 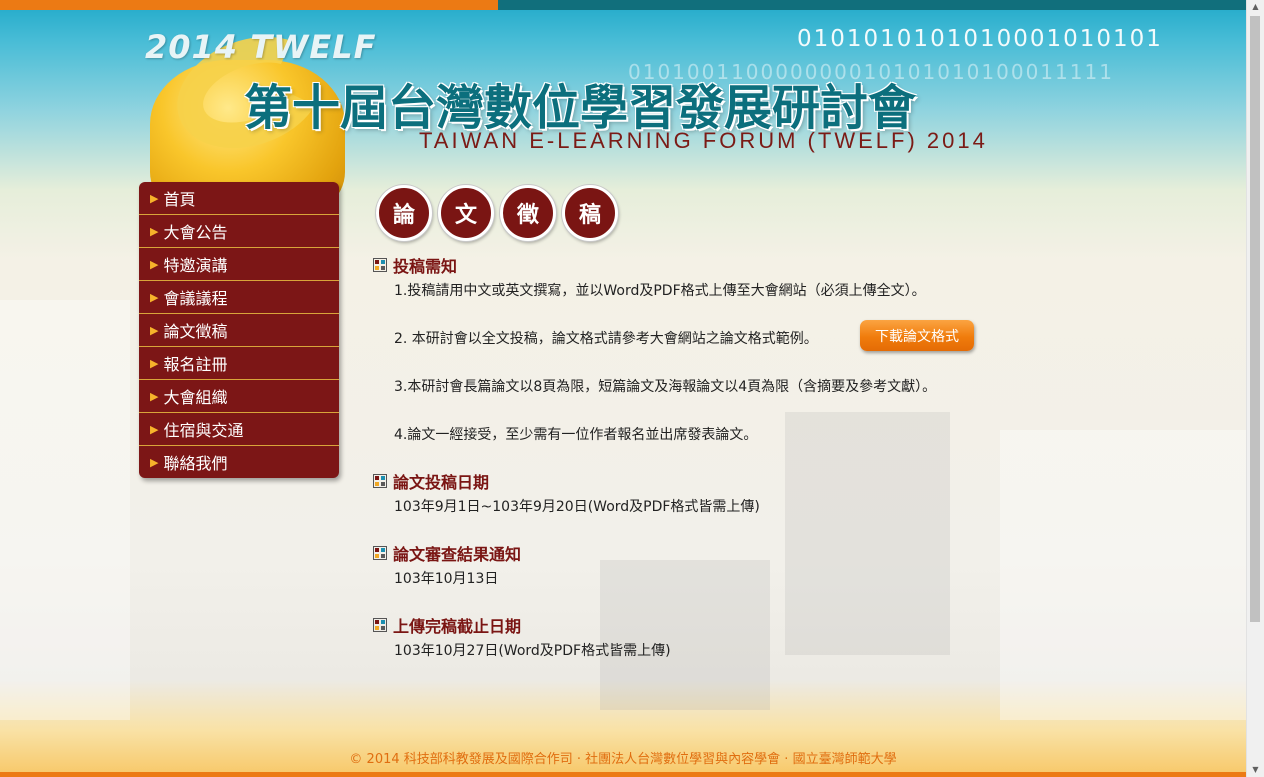 What do you see at coordinates (404, 213) in the screenshot?
I see `page-title-char: 論` at bounding box center [404, 213].